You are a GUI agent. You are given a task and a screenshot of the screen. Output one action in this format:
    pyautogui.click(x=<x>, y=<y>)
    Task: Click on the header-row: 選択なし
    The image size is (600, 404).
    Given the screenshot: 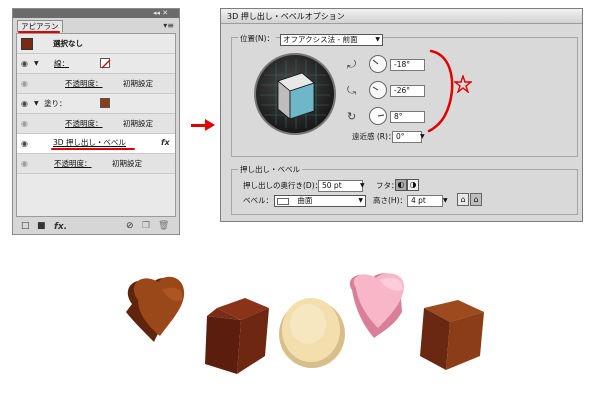 What is the action you would take?
    pyautogui.click(x=96, y=44)
    